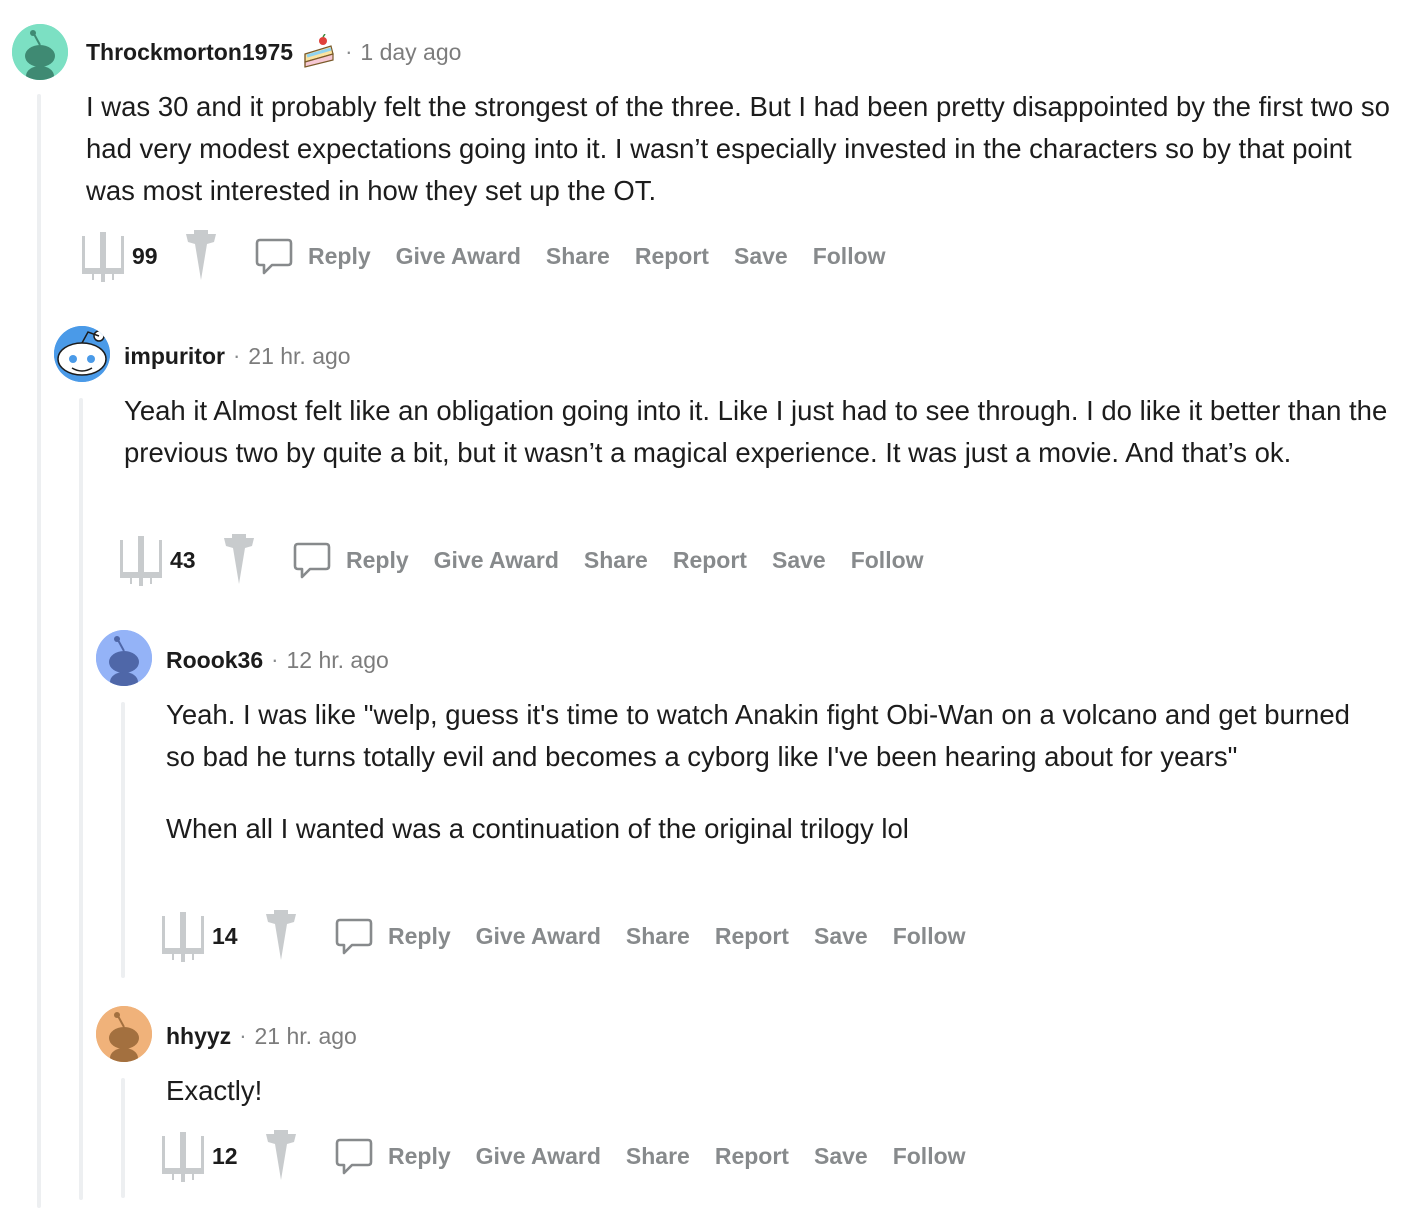 This screenshot has width=1428, height=1208. What do you see at coordinates (189, 52) in the screenshot?
I see `username: Throckmorton1975` at bounding box center [189, 52].